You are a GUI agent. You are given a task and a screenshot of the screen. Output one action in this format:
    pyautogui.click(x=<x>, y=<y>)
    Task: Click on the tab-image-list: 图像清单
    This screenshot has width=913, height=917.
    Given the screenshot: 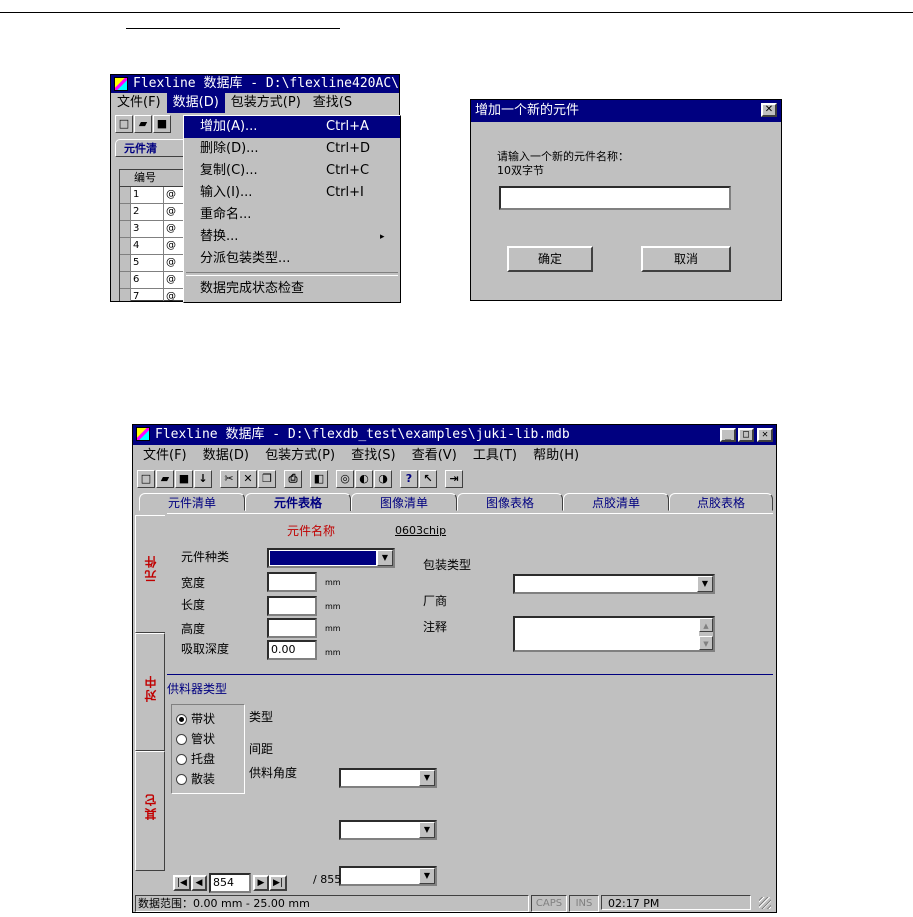 What is the action you would take?
    pyautogui.click(x=404, y=502)
    